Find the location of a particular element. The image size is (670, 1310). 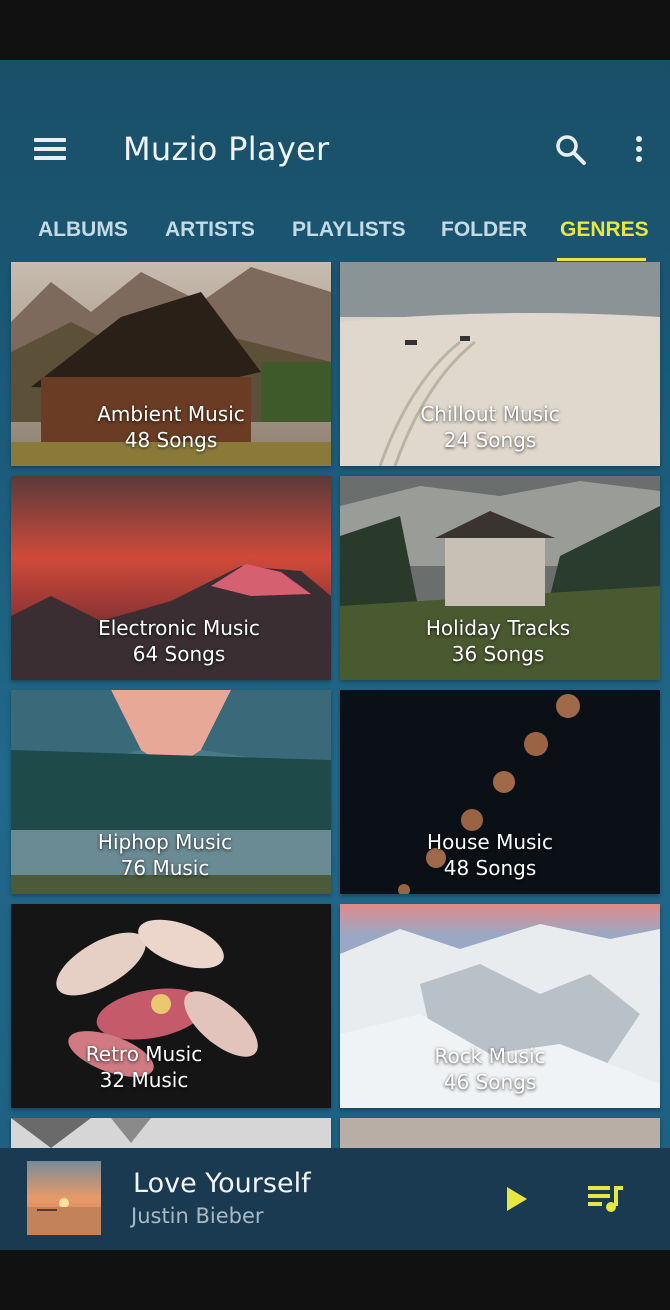

search-icon is located at coordinates (571, 150).